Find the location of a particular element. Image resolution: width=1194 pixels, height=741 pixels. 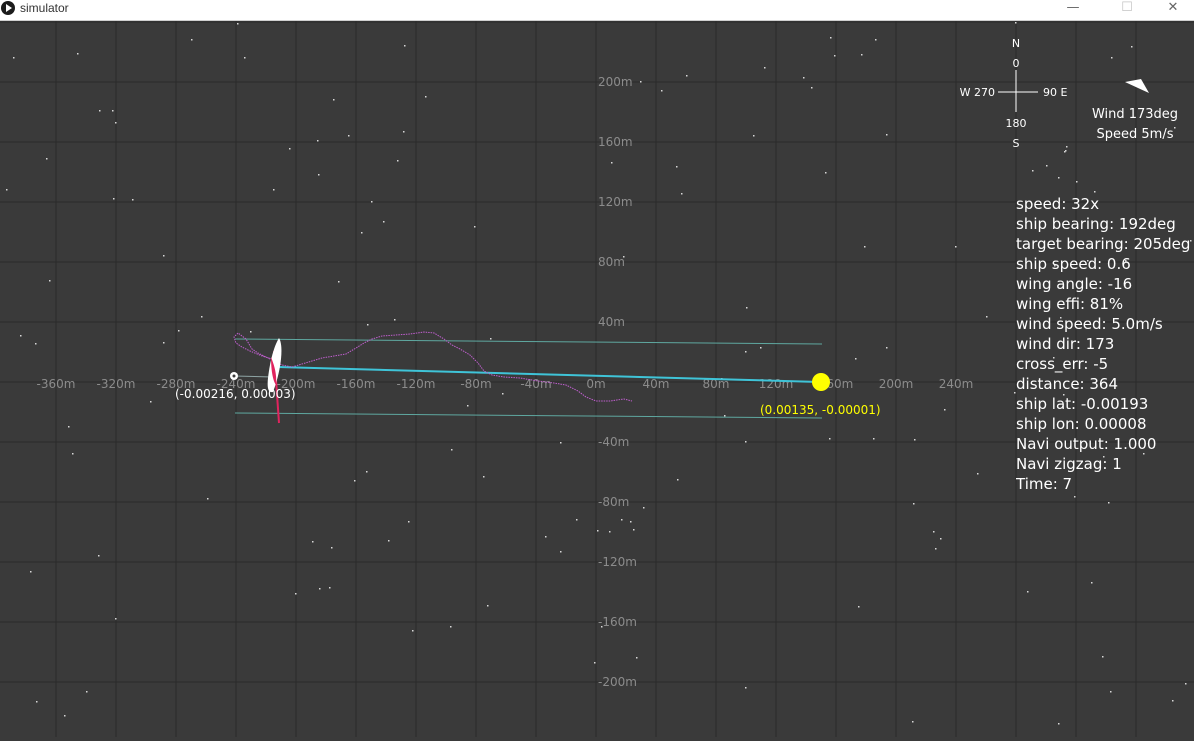

compass-north-degree: 0 is located at coordinates (1016, 63).